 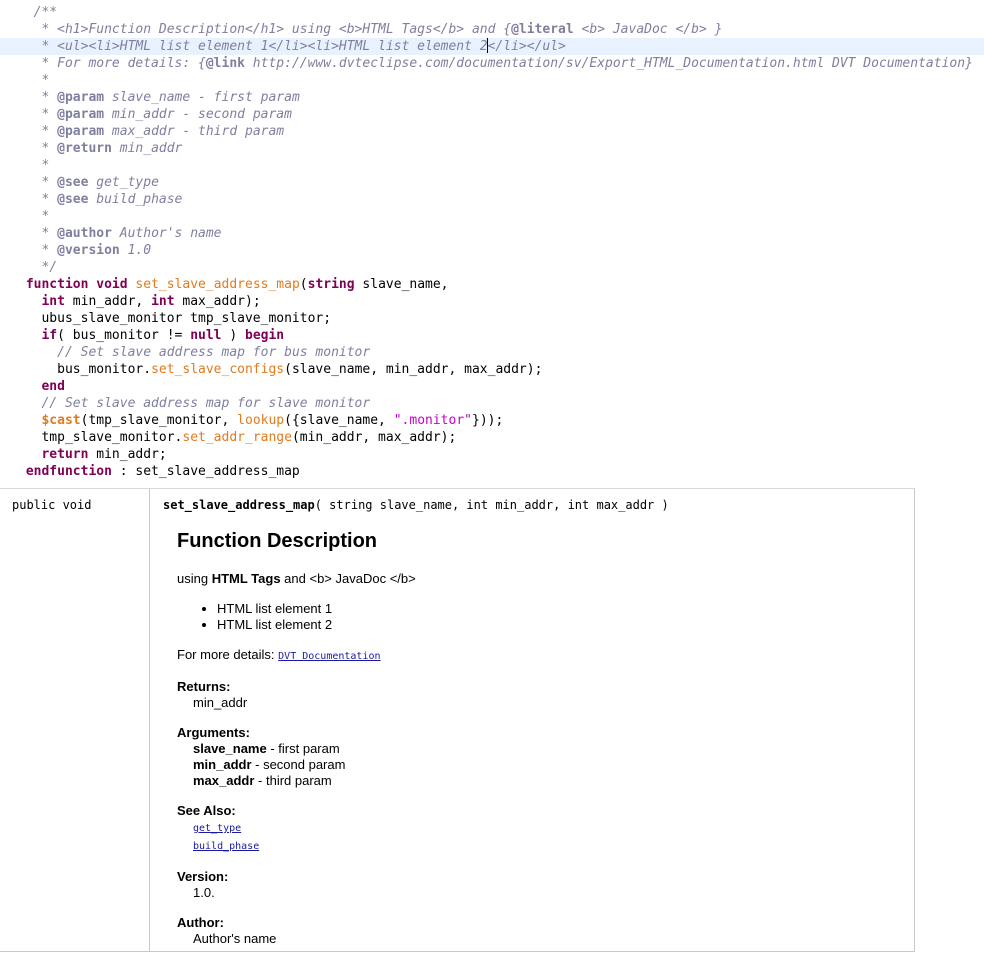 I want to click on code-token: @author, so click(x=84, y=233).